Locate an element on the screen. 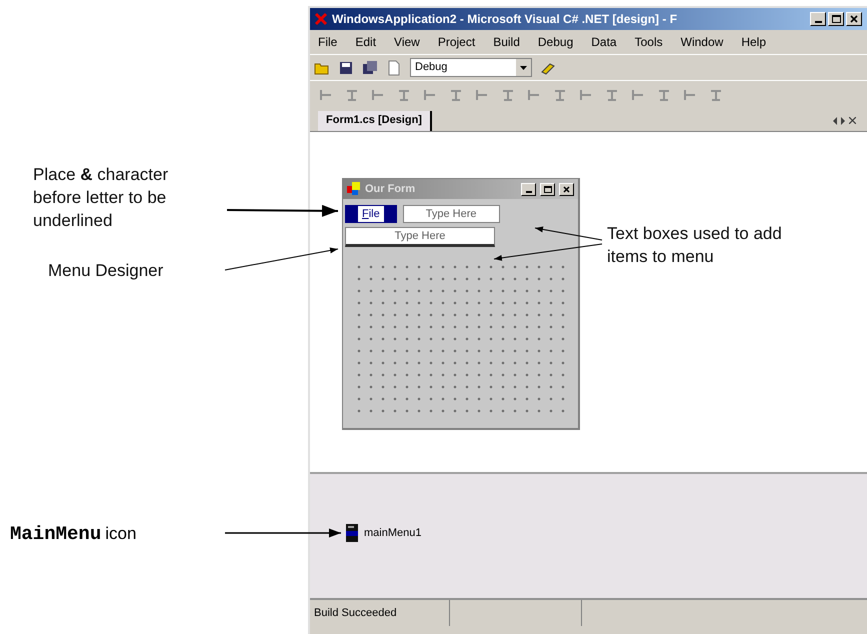 Image resolution: width=867 pixels, height=634 pixels. save-all-icon is located at coordinates (370, 68).